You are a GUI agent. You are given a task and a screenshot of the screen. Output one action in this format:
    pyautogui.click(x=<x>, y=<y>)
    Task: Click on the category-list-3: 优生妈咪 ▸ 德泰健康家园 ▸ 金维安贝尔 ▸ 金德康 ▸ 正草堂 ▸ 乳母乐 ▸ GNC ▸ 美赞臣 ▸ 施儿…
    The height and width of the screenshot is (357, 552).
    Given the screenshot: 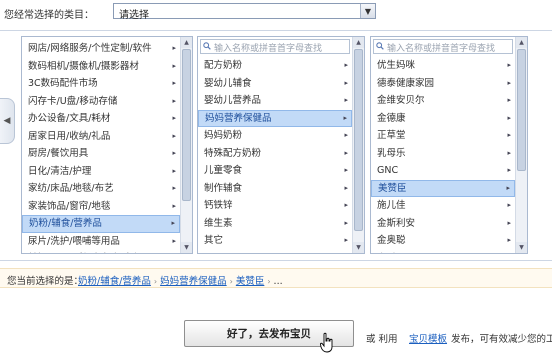 What is the action you would take?
    pyautogui.click(x=443, y=155)
    